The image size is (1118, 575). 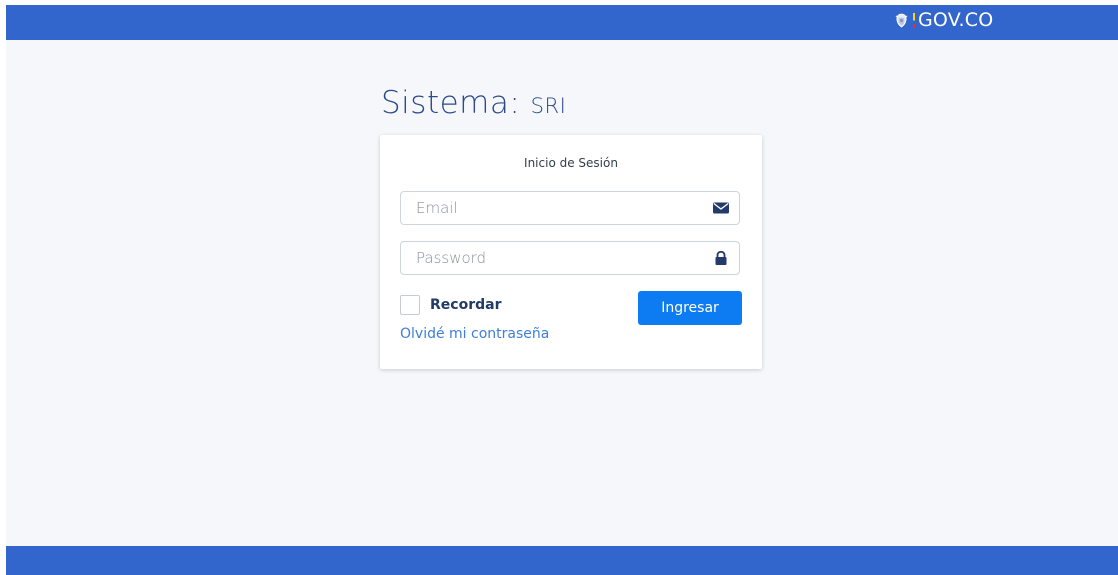 What do you see at coordinates (721, 258) in the screenshot?
I see `lock-icon` at bounding box center [721, 258].